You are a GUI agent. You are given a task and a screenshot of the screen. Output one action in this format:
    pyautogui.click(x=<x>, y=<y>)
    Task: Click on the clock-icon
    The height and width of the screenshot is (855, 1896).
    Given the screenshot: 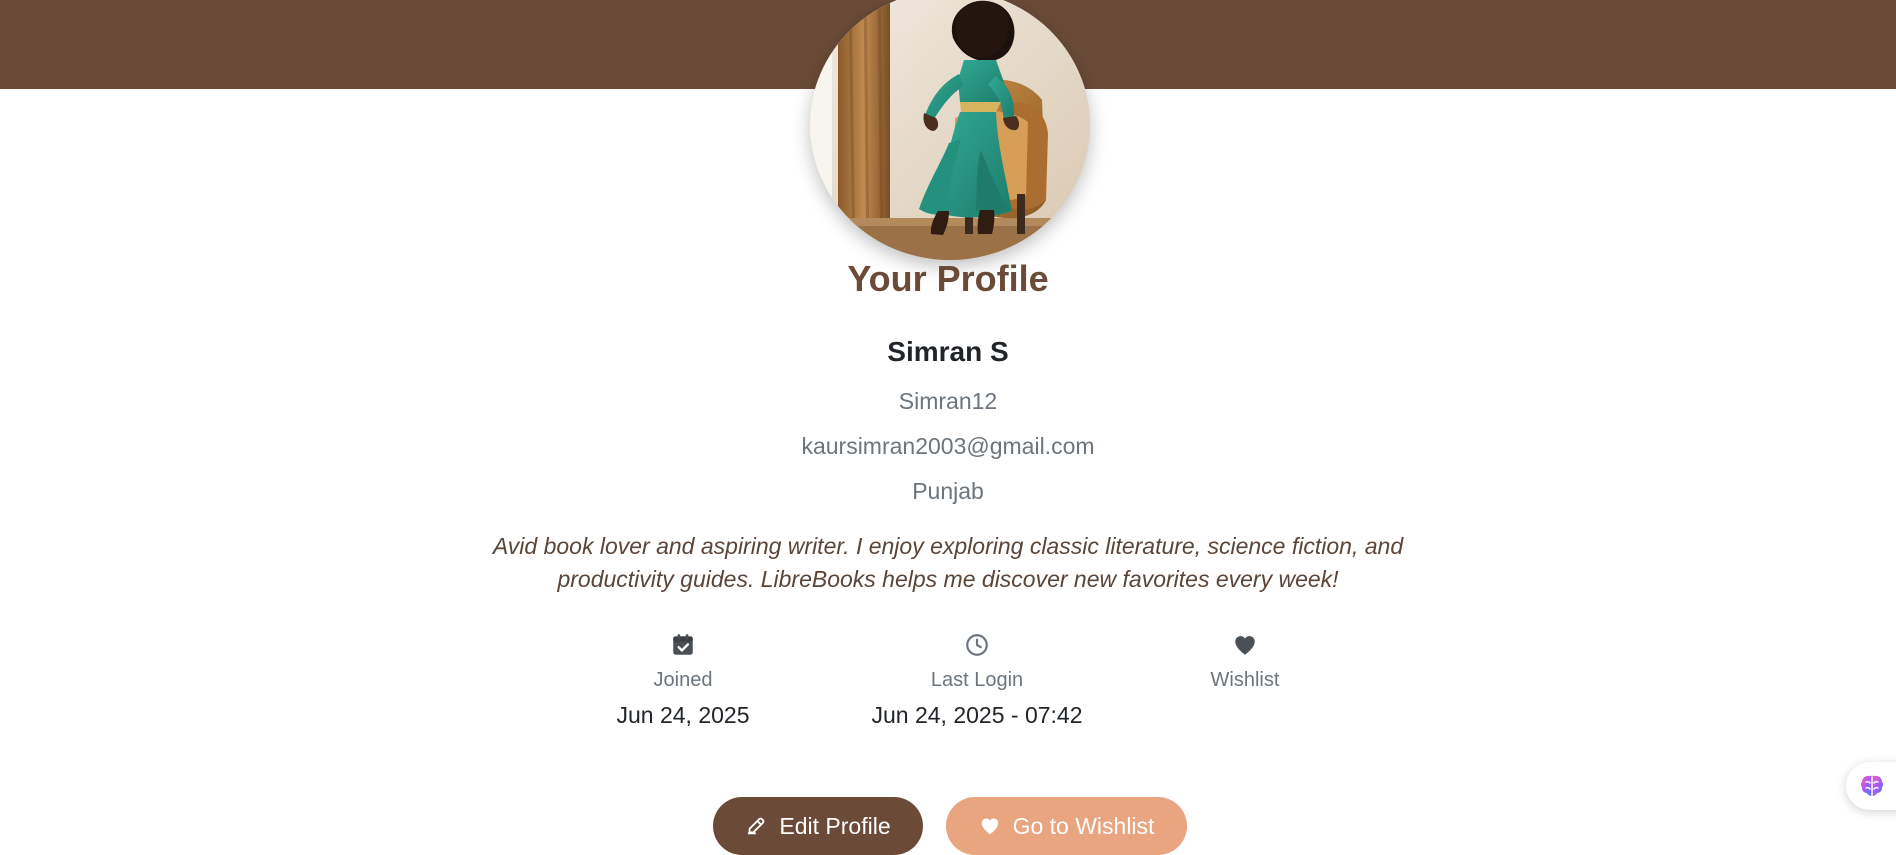 What is the action you would take?
    pyautogui.click(x=977, y=645)
    